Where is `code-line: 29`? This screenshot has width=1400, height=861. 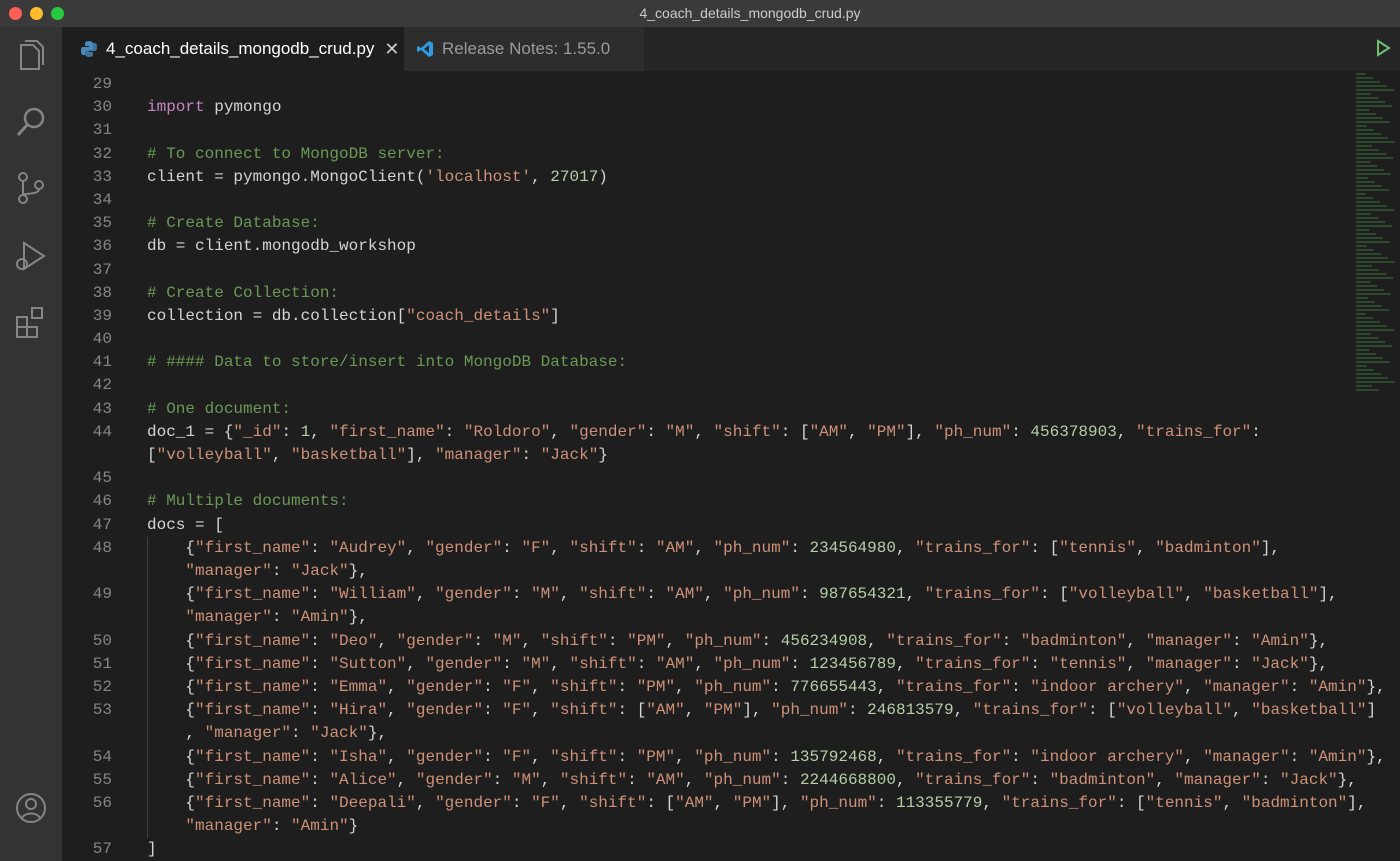
code-line: 29 is located at coordinates (707, 84).